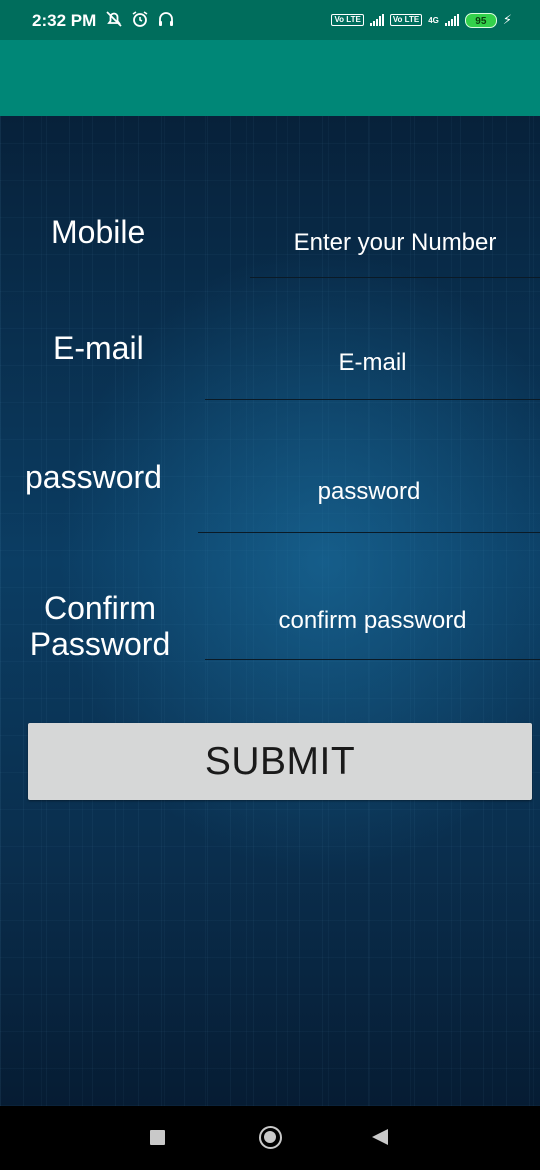 The height and width of the screenshot is (1170, 540). Describe the element at coordinates (376, 20) in the screenshot. I see `signal-icon` at that location.